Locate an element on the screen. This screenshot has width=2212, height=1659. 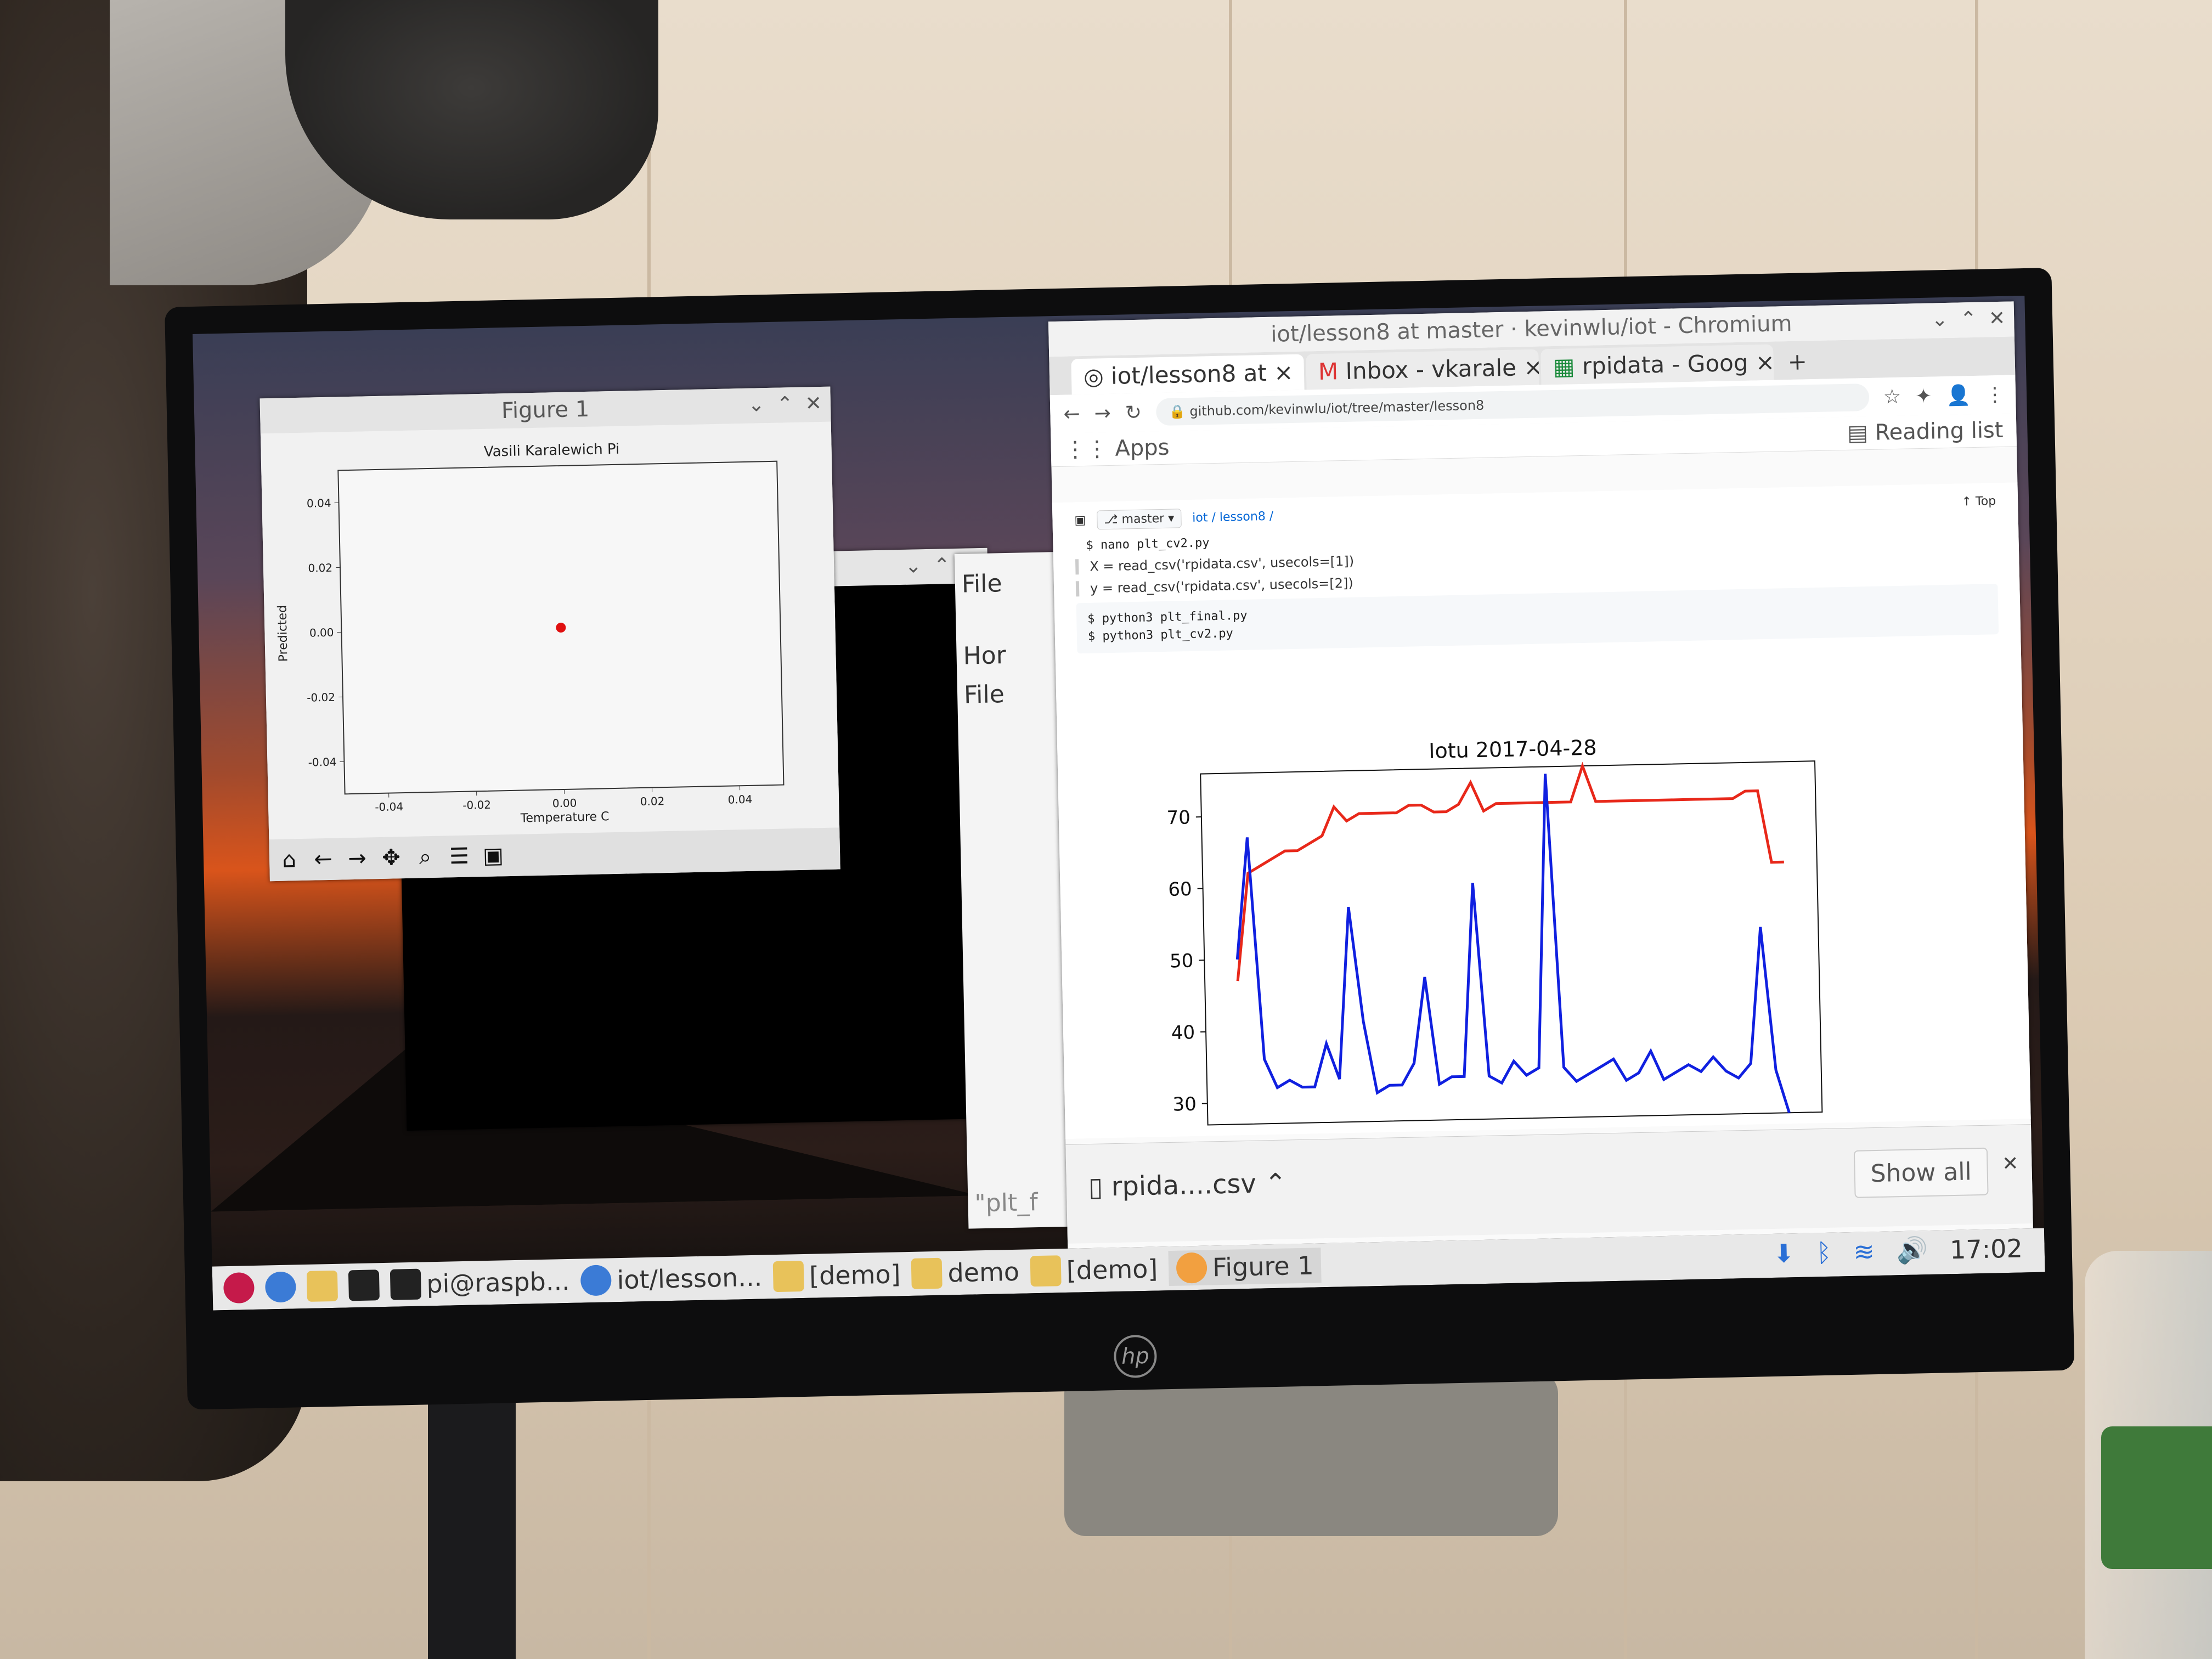
apps-bookmark: Apps is located at coordinates (1142, 448).